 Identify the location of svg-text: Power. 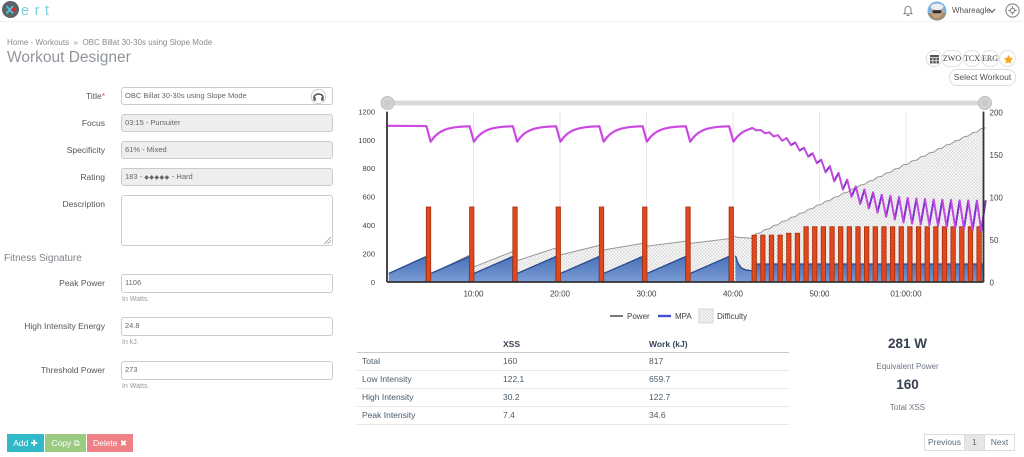
(638, 316).